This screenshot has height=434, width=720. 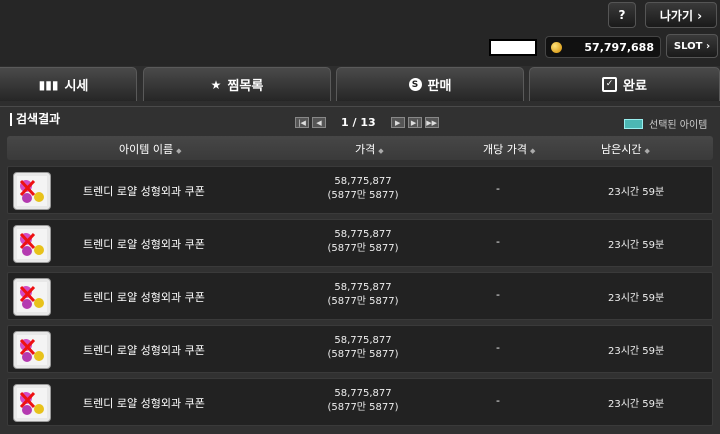 I want to click on column-label: 개당 가격, so click(x=505, y=149).